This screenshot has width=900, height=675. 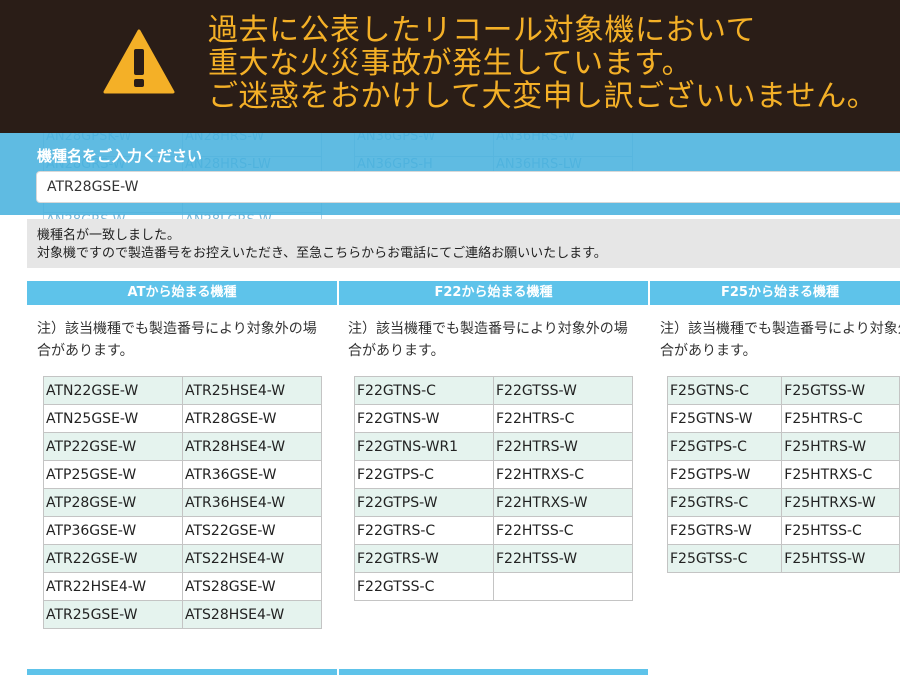 What do you see at coordinates (113, 614) in the screenshot?
I see `model-cell: ATR25GSE-W` at bounding box center [113, 614].